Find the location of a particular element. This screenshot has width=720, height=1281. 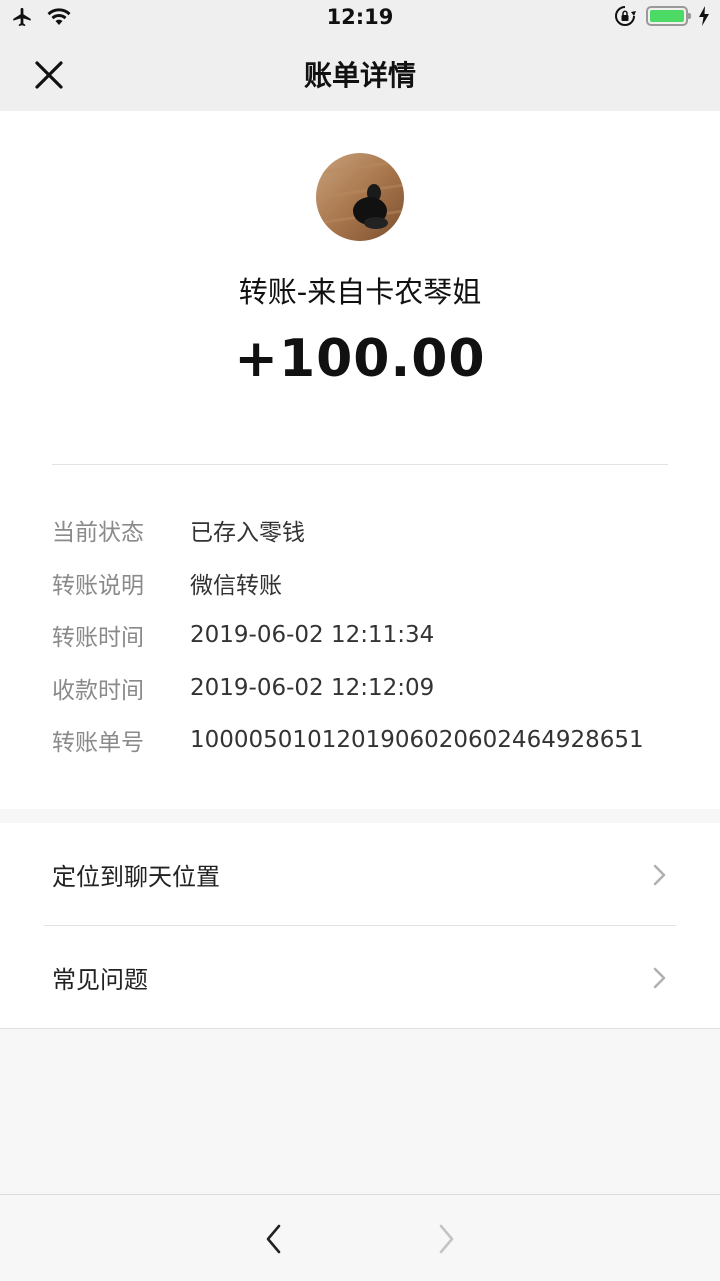

battery-level is located at coordinates (667, 16).